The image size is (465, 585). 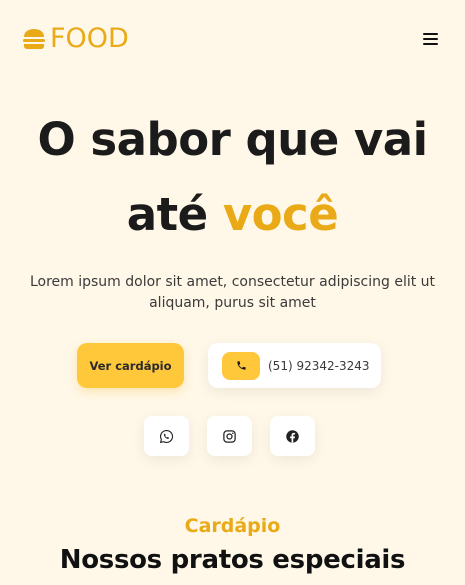 What do you see at coordinates (232, 560) in the screenshot?
I see `menu-section-title: Nossos pratos especiais` at bounding box center [232, 560].